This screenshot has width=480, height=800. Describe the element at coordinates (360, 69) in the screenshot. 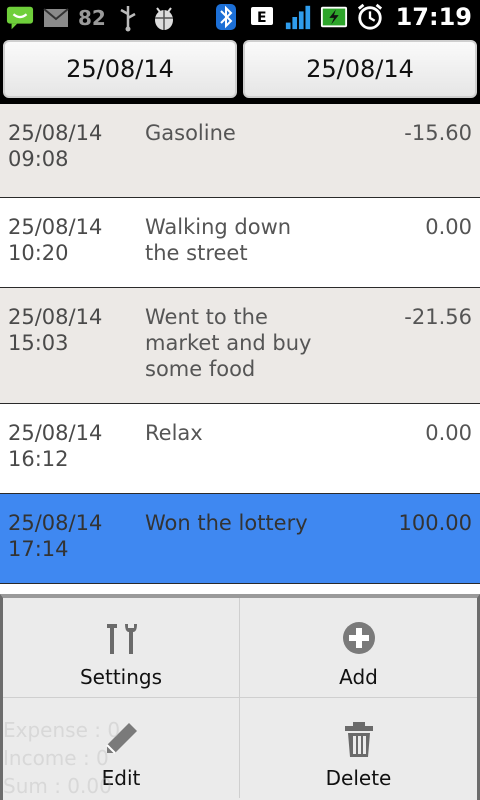

I see `to-date-button: 25/08/14` at that location.